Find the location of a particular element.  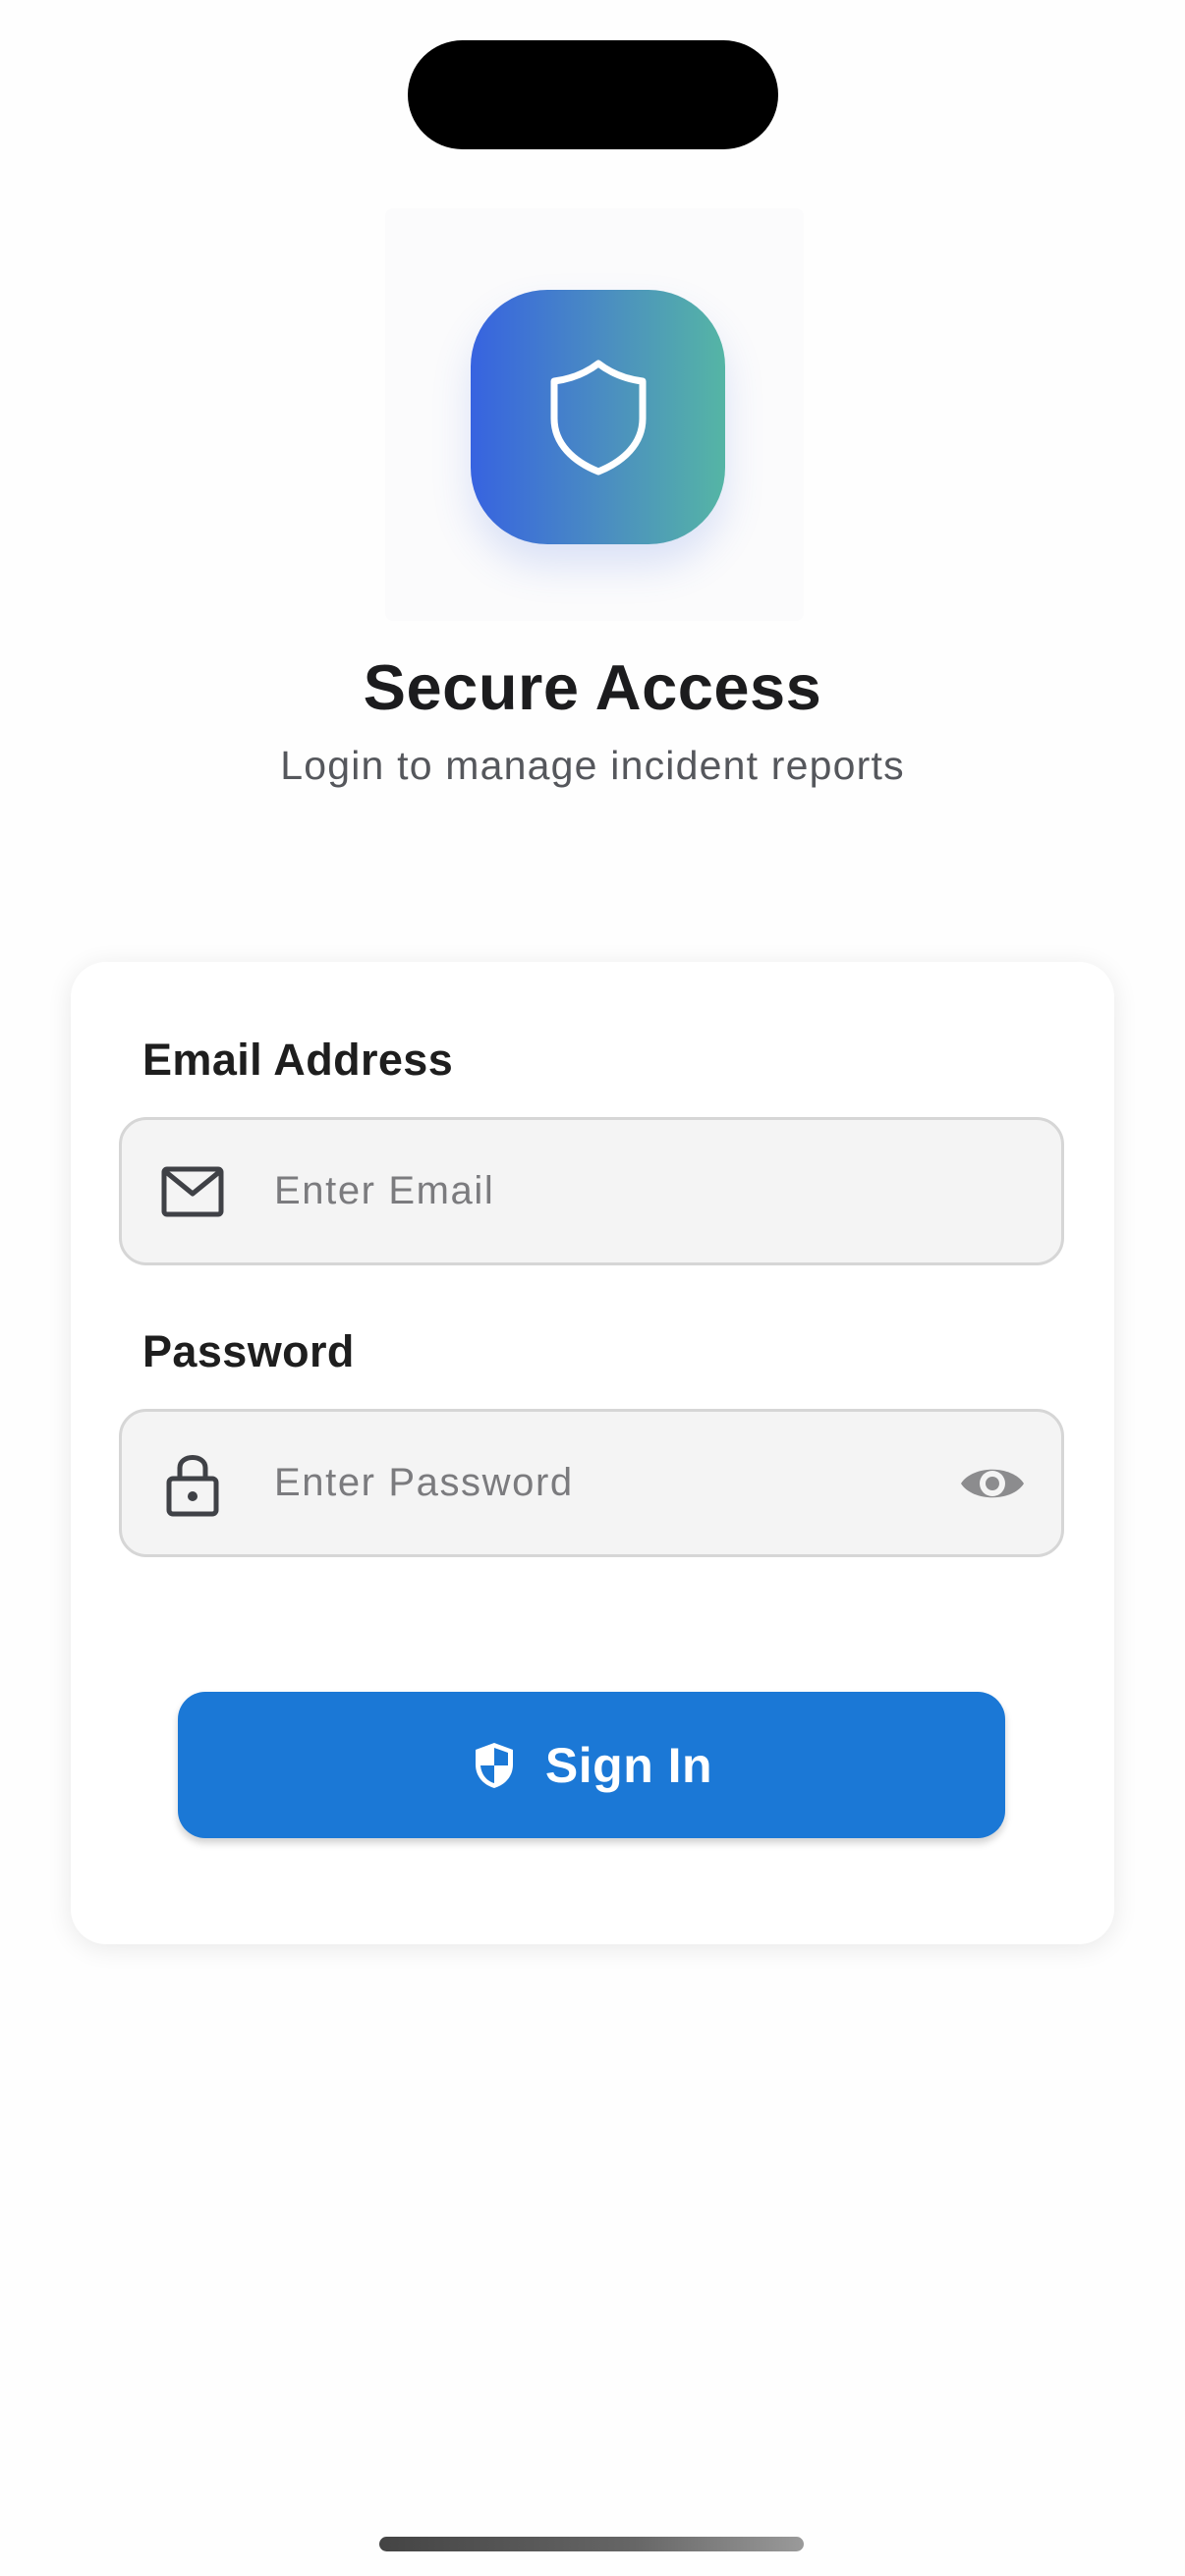

email-field-container is located at coordinates (592, 1191).